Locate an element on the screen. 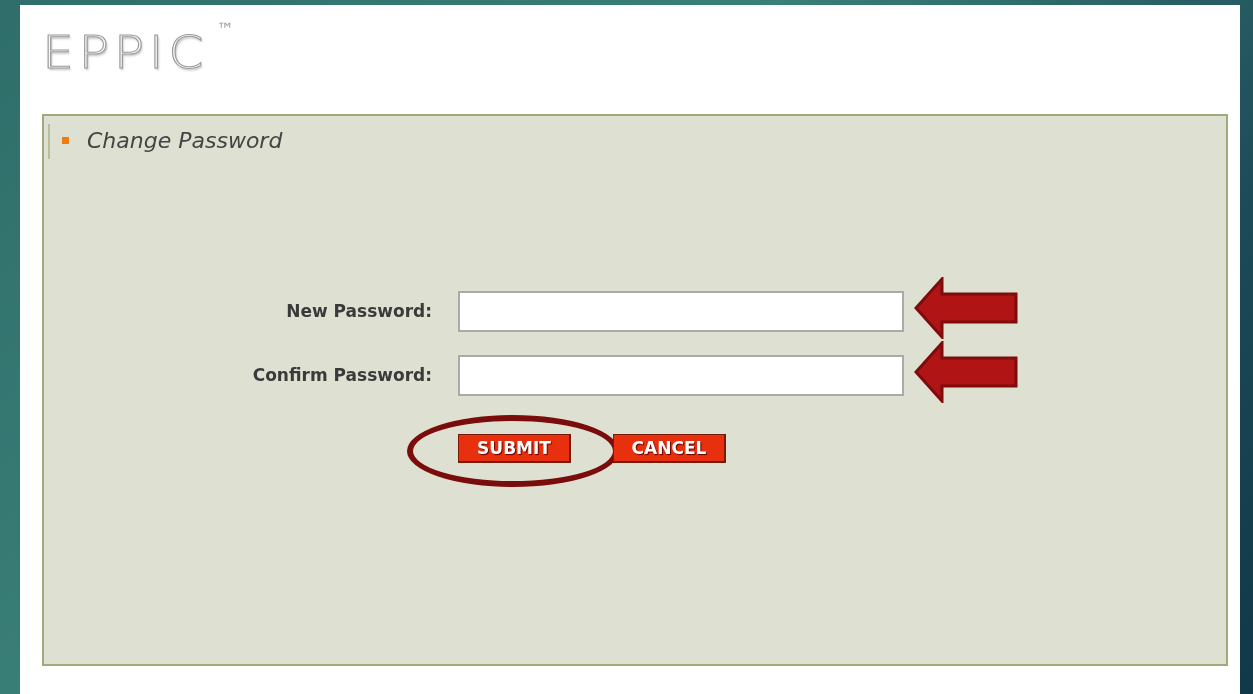 Image resolution: width=1253 pixels, height=694 pixels. form-button: CANCEL is located at coordinates (669, 448).